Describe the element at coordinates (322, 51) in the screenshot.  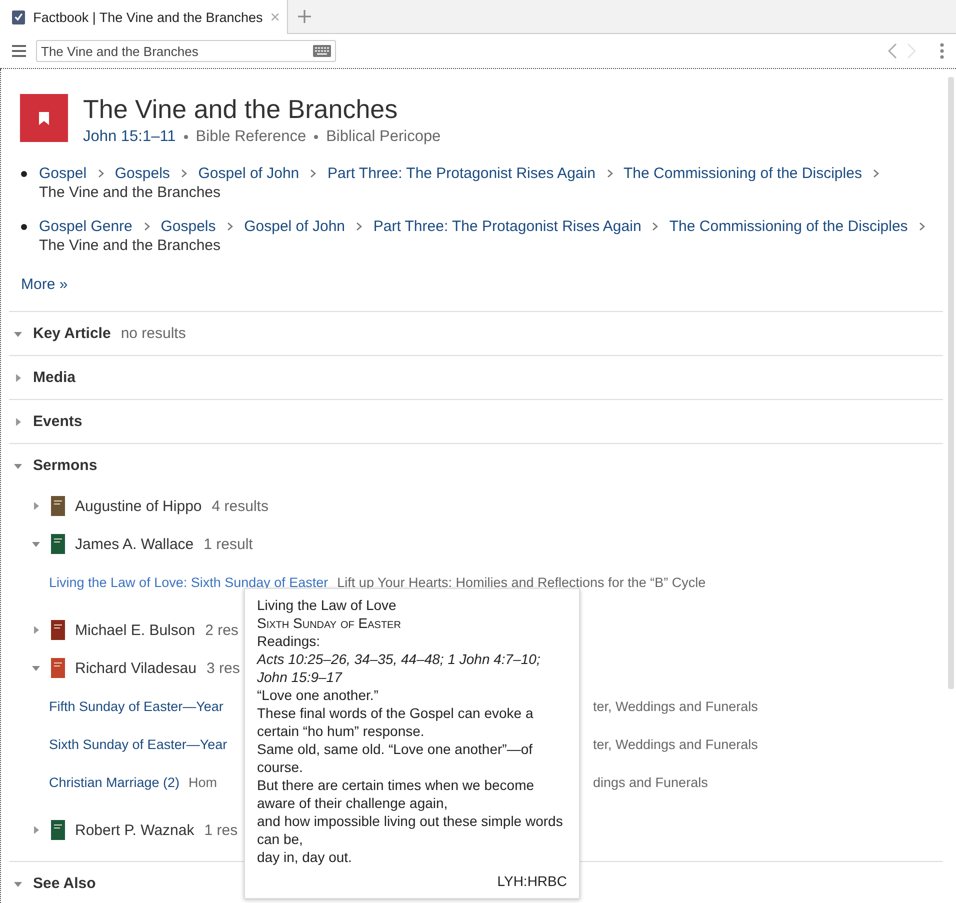
I see `keyboard-icon` at that location.